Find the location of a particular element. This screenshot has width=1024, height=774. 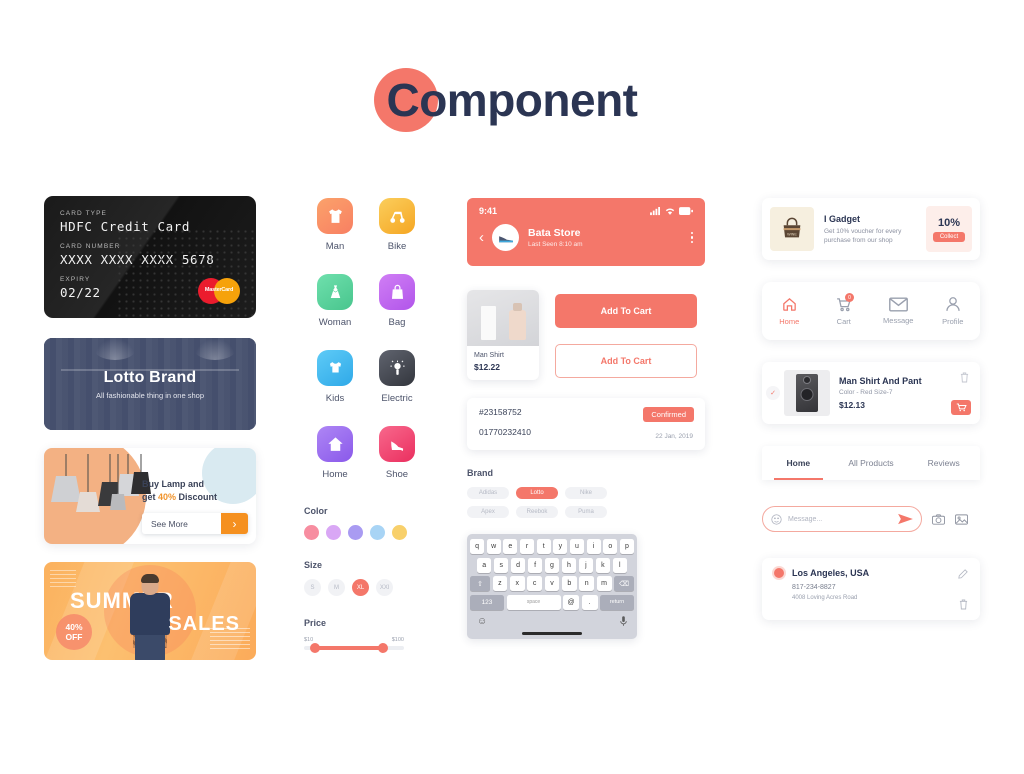

add-to-cart-outline-button: Add To Cart is located at coordinates (626, 361).